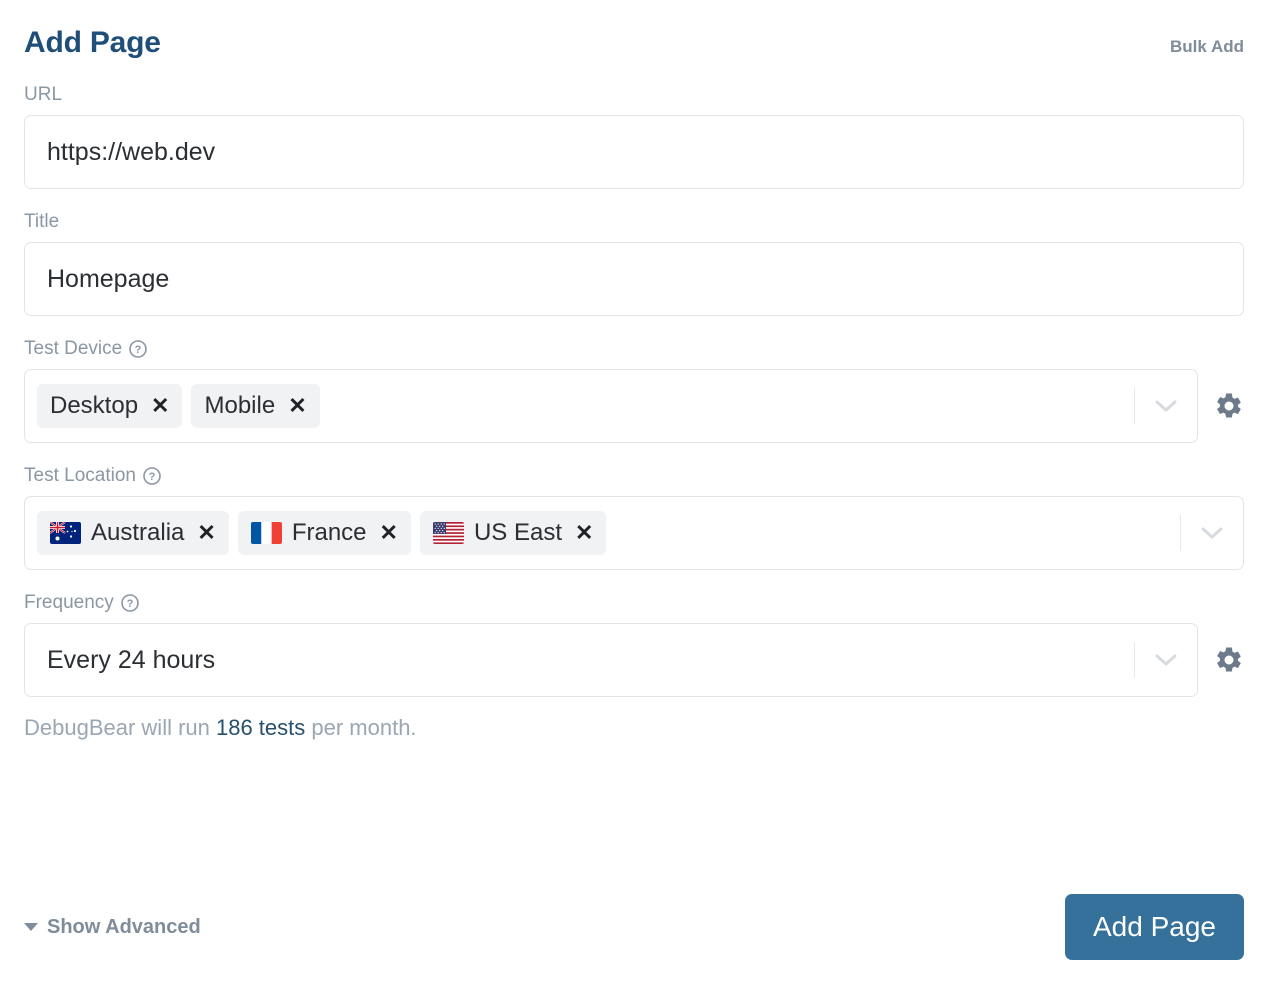 The image size is (1268, 984). I want to click on form-footer: Show Advanced Add Page, so click(634, 927).